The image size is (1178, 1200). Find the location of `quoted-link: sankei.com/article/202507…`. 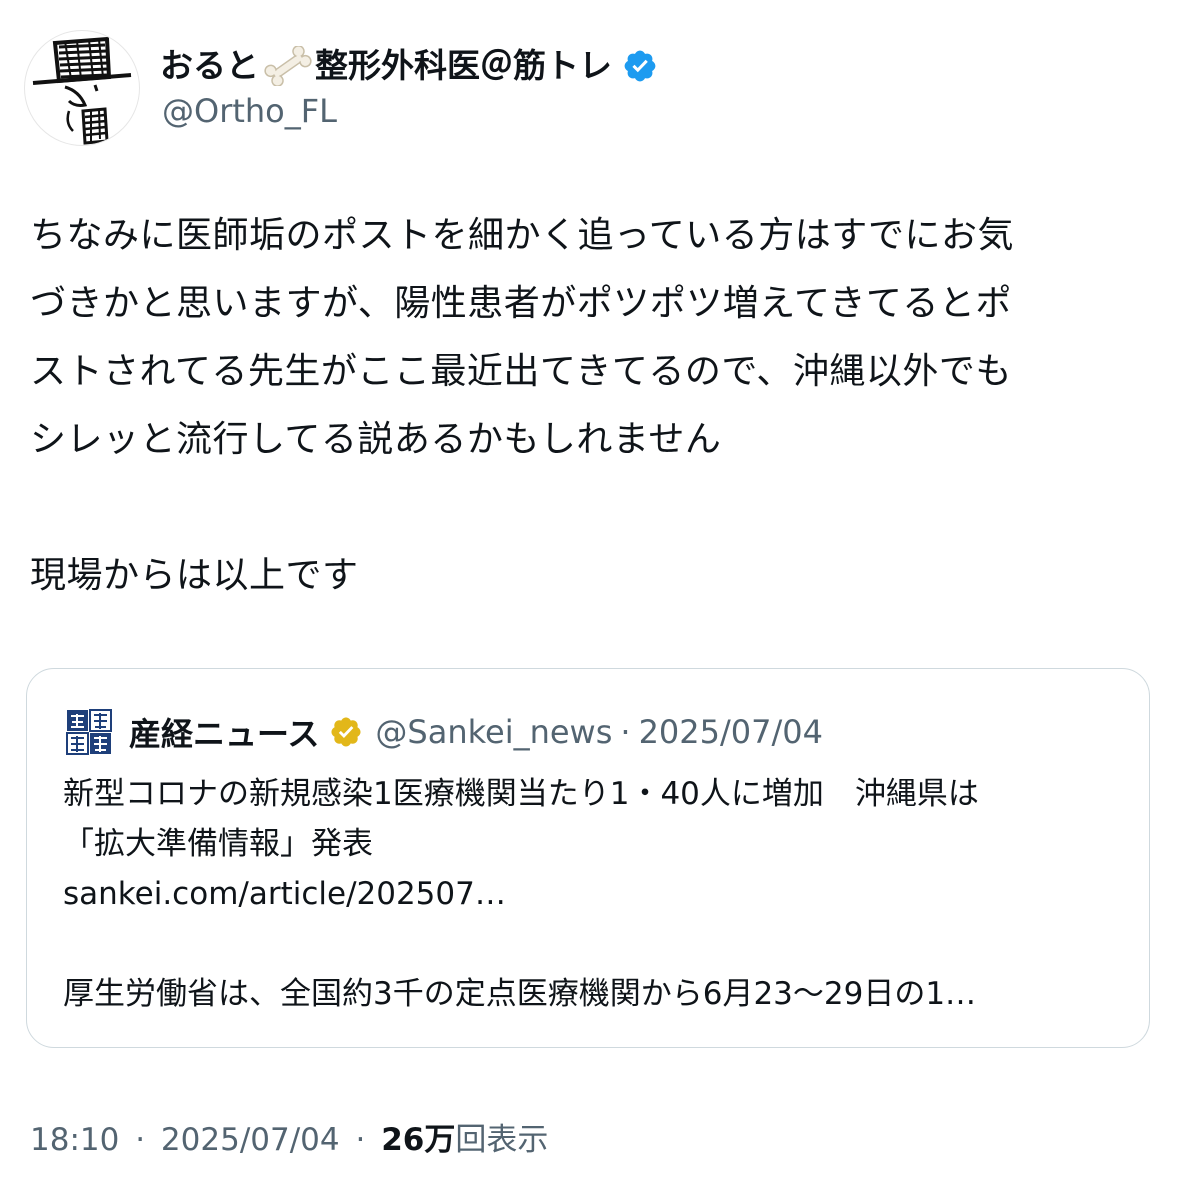

quoted-link: sankei.com/article/202507… is located at coordinates (593, 894).